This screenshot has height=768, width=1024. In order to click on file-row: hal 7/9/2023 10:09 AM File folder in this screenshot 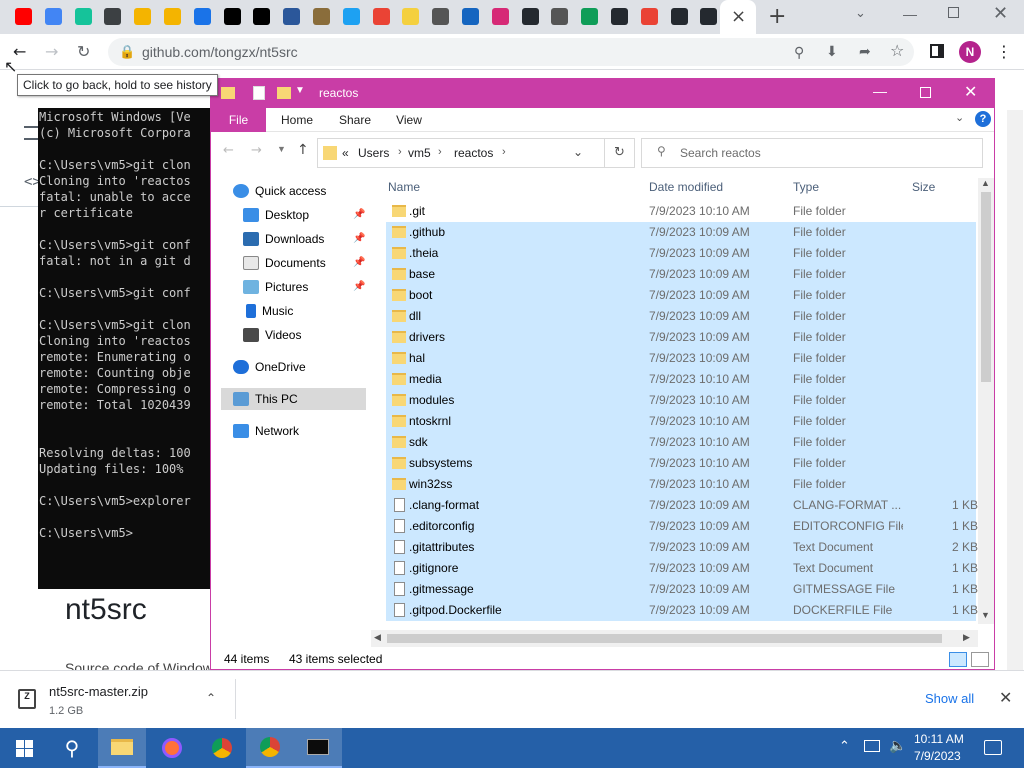, I will do `click(681, 358)`.